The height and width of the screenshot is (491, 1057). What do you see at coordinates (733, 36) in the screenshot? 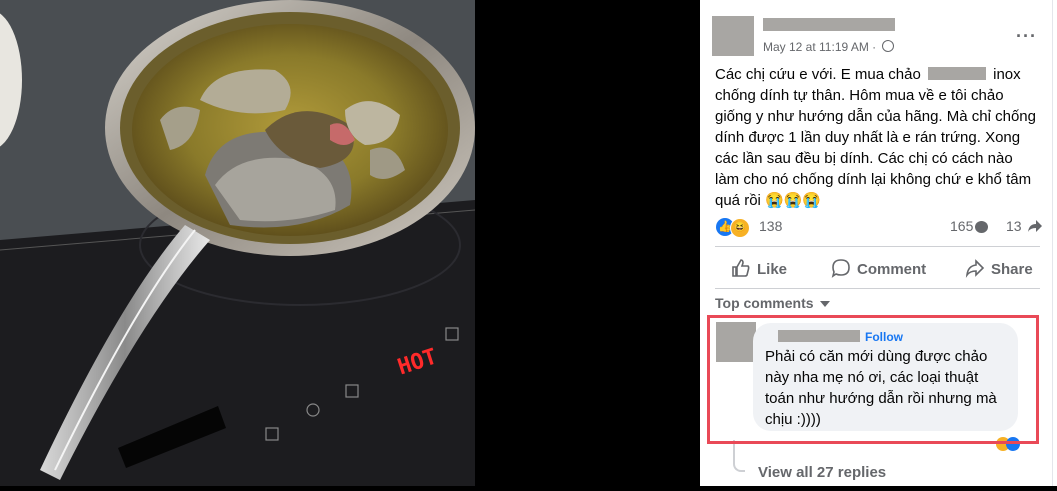
I see `author-avatar` at bounding box center [733, 36].